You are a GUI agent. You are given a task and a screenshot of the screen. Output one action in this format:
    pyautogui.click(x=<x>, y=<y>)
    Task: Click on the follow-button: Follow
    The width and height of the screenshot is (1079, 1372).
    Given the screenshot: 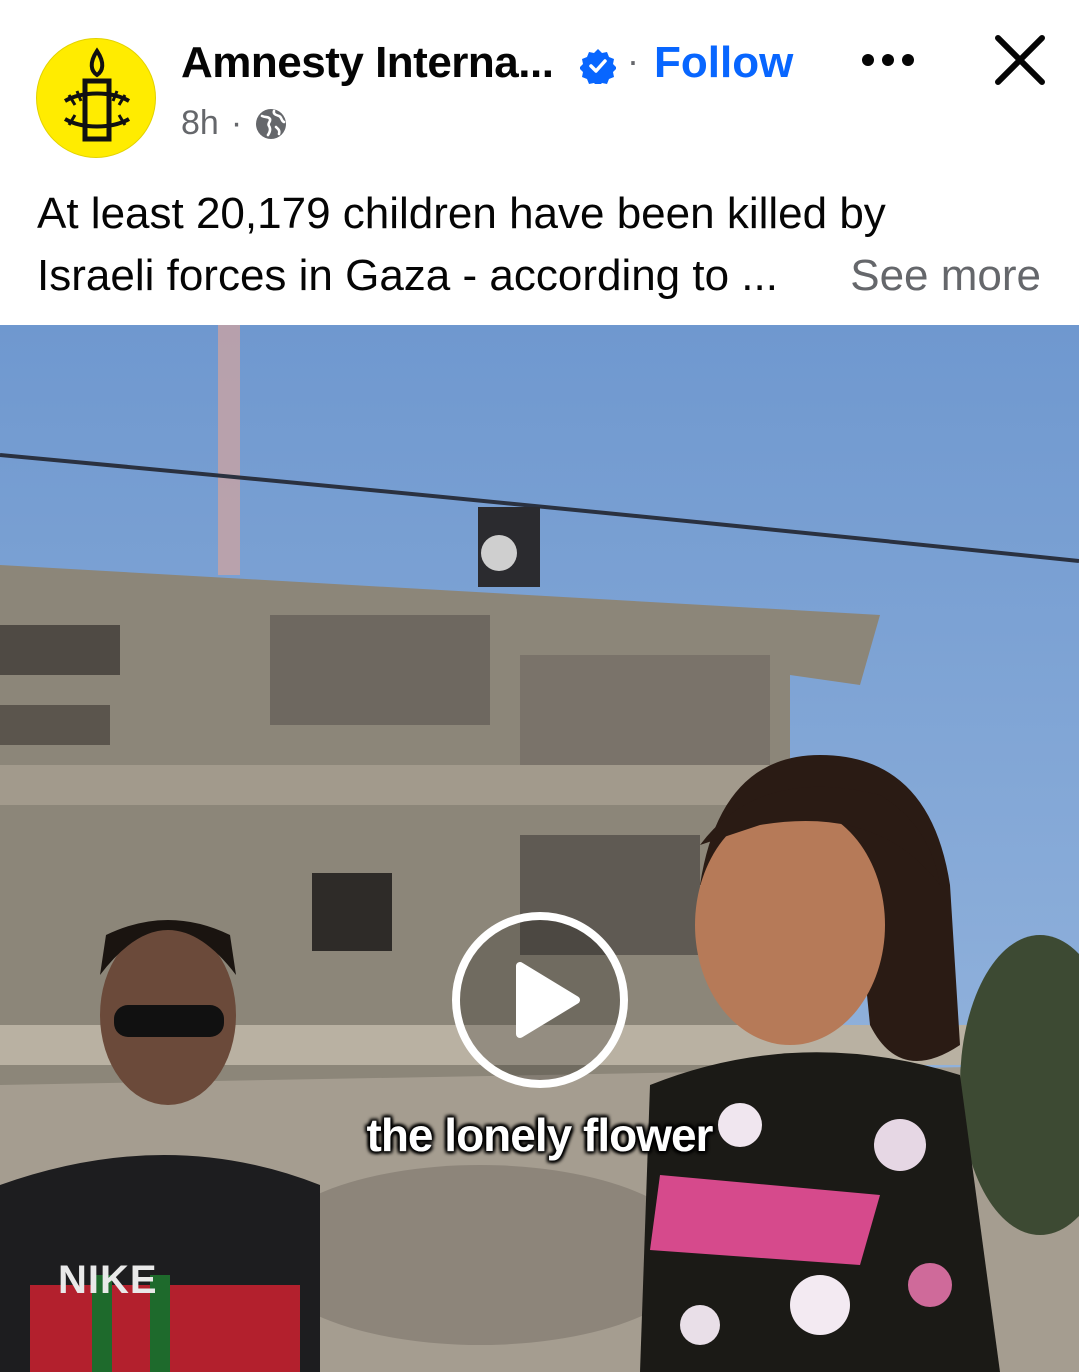 What is the action you would take?
    pyautogui.click(x=723, y=63)
    